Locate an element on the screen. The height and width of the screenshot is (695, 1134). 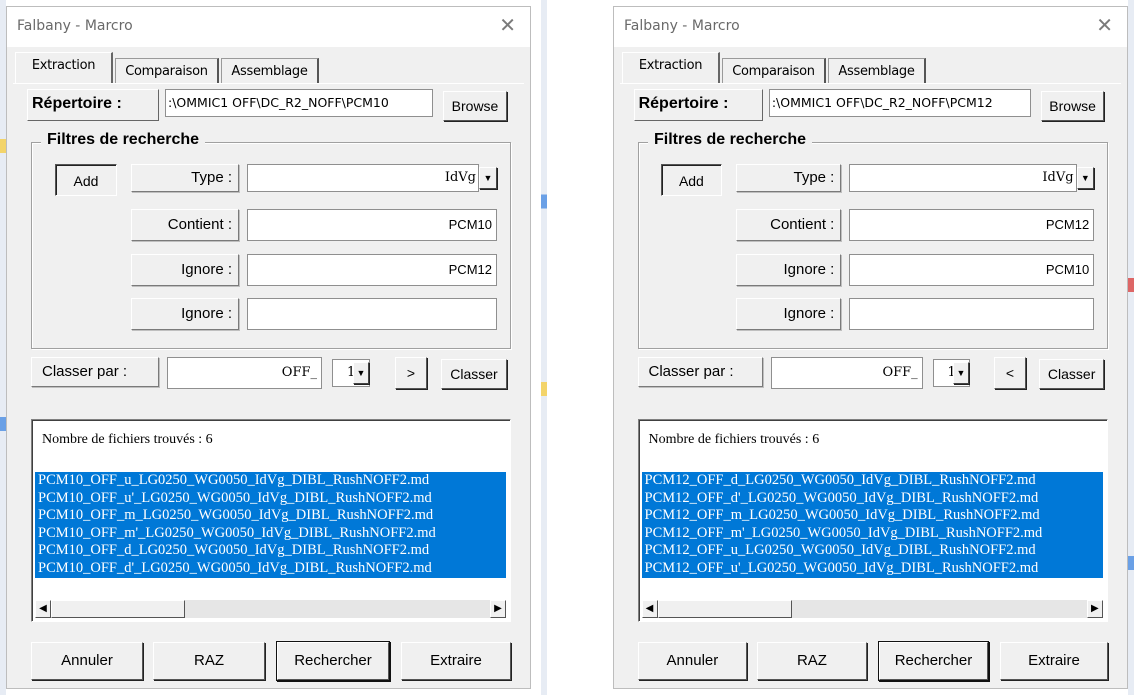
sort-order-button: > is located at coordinates (411, 373).